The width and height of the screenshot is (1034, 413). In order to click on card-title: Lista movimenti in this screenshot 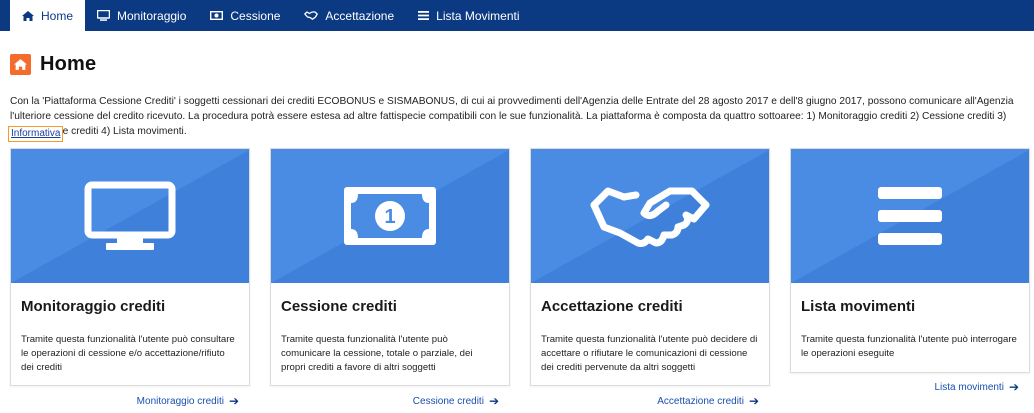, I will do `click(858, 306)`.